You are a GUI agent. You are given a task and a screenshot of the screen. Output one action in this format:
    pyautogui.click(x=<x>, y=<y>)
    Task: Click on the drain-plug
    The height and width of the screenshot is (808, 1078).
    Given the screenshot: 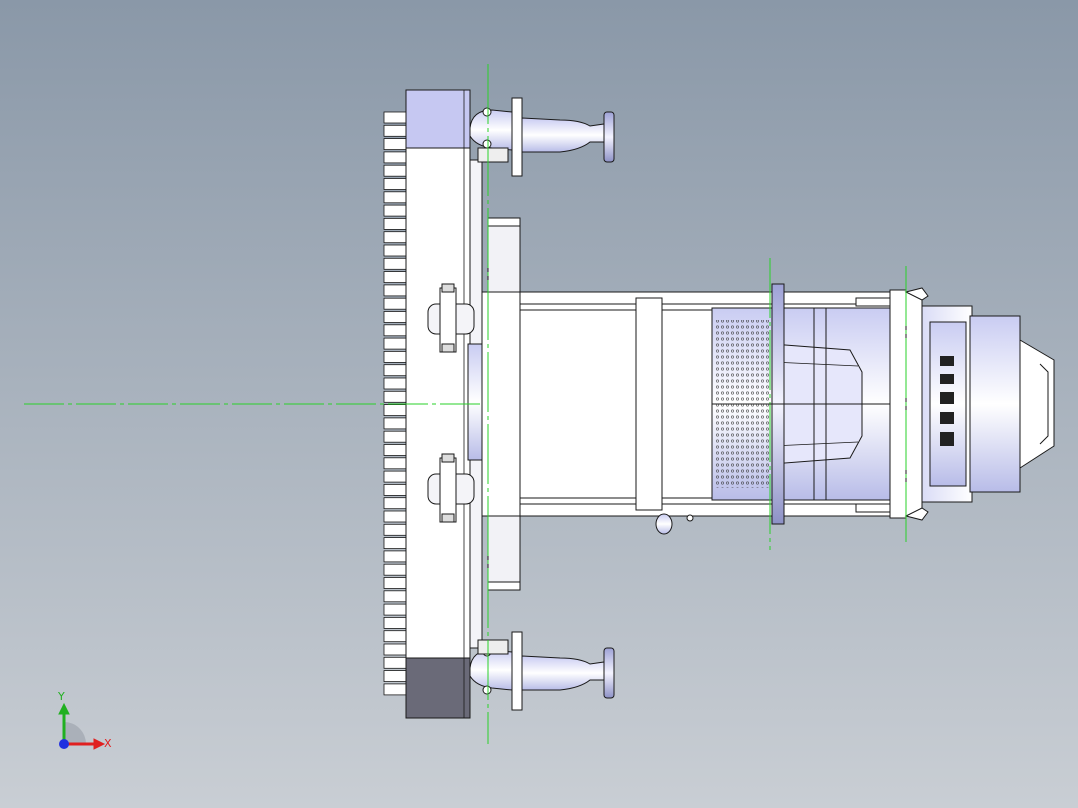 What is the action you would take?
    pyautogui.click(x=664, y=524)
    